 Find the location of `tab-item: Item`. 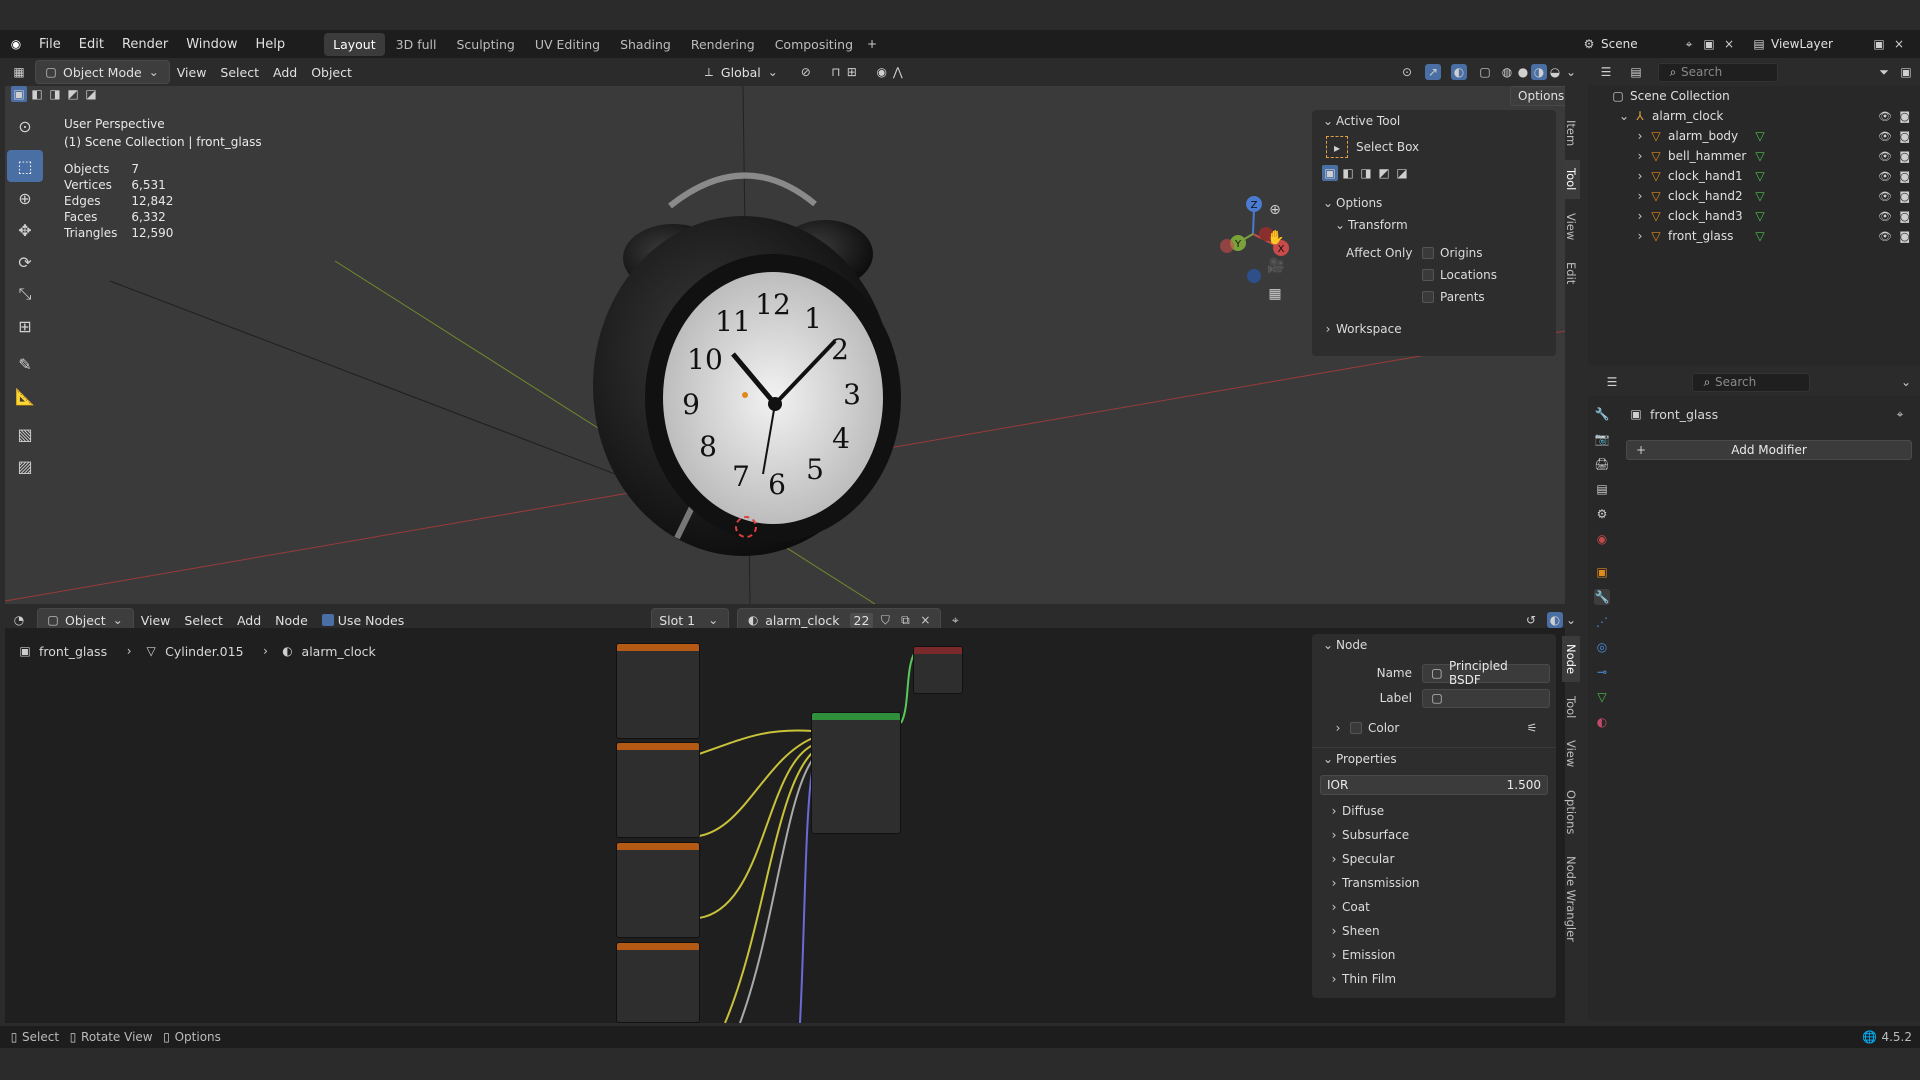

tab-item: Item is located at coordinates (1571, 133).